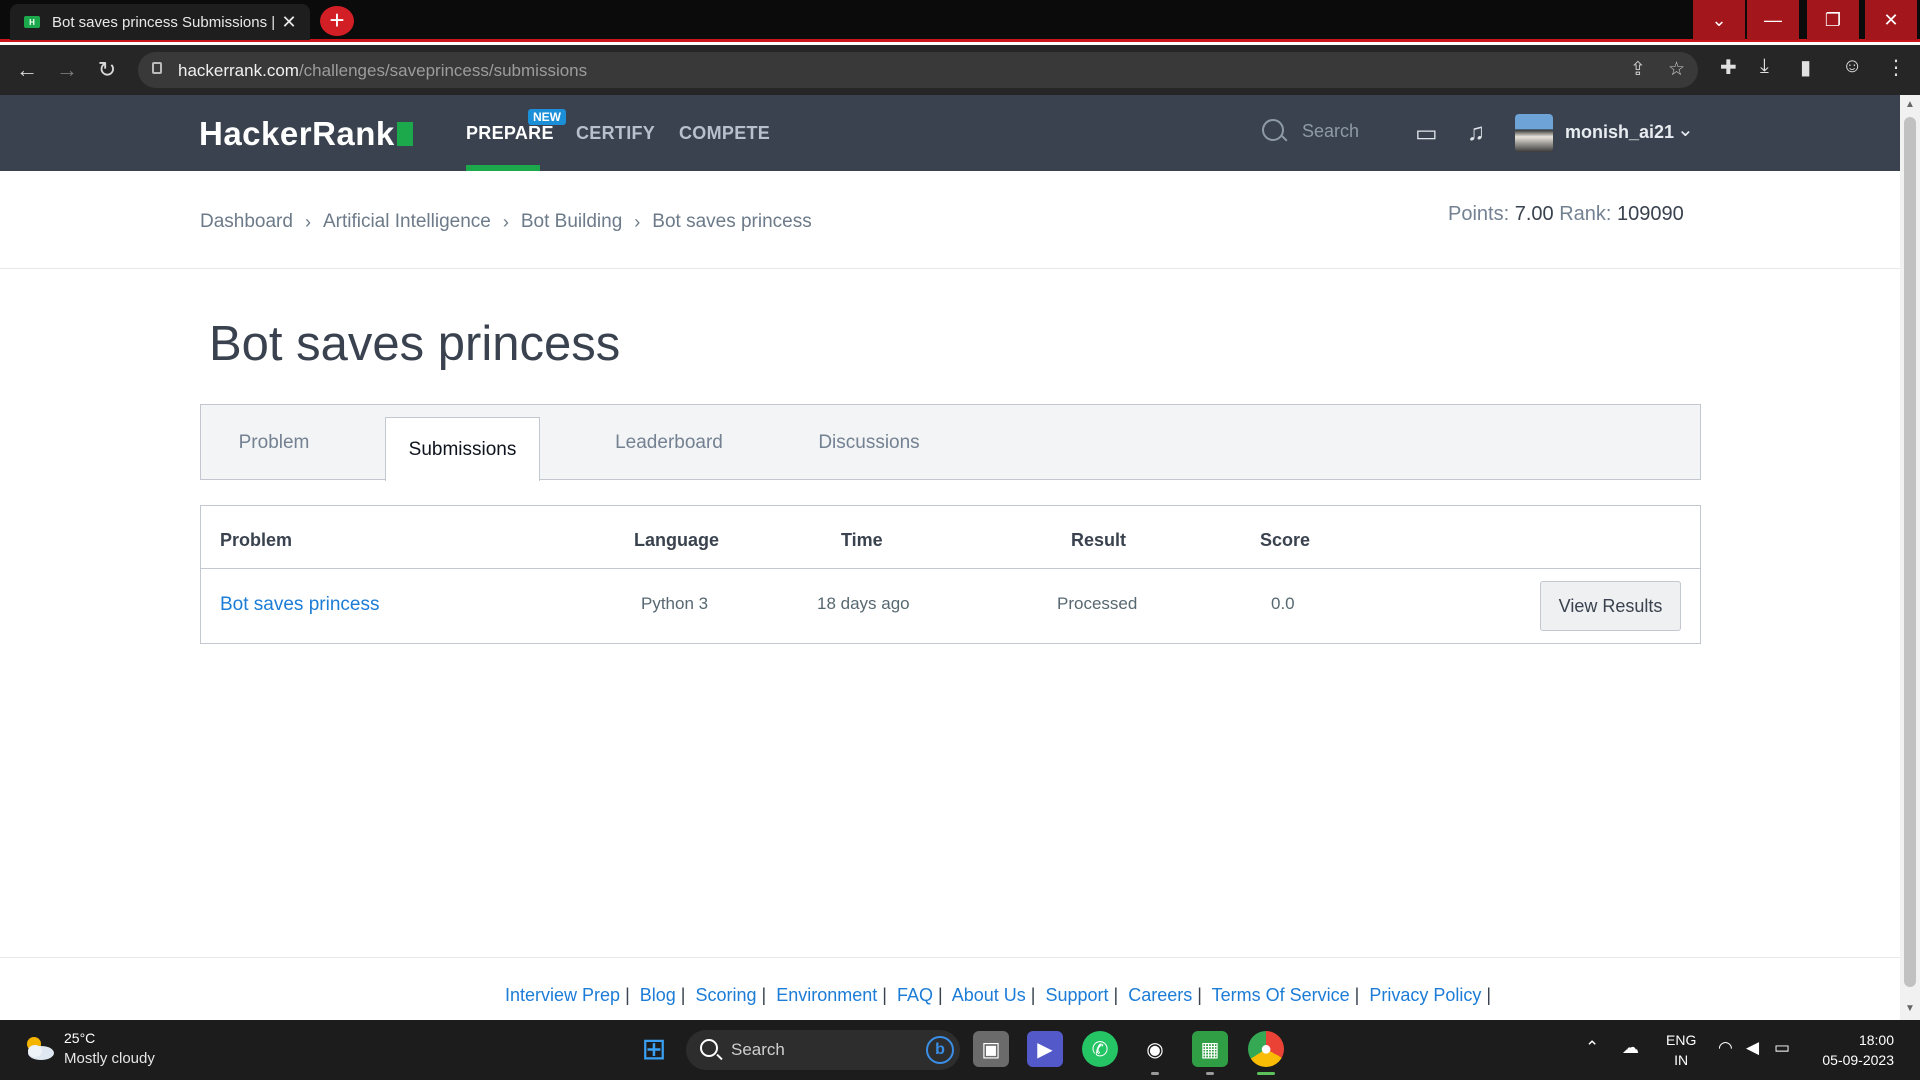 Image resolution: width=1920 pixels, height=1080 pixels. What do you see at coordinates (677, 540) in the screenshot?
I see `column-header-language: Language` at bounding box center [677, 540].